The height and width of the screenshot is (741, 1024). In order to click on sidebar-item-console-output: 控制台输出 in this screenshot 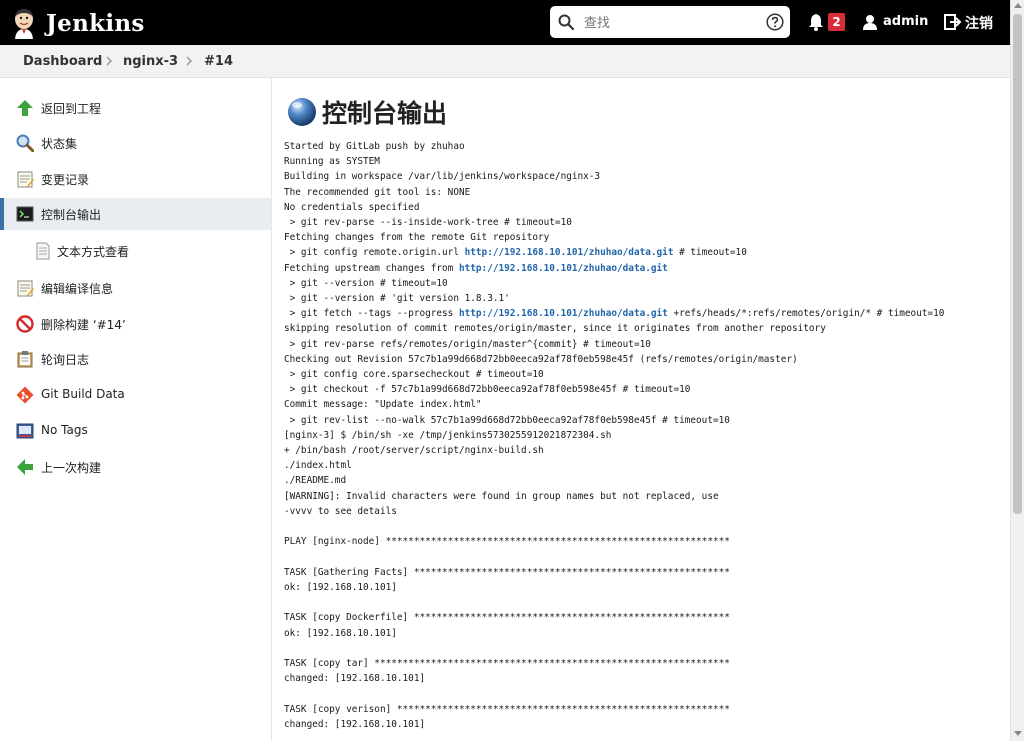, I will do `click(135, 214)`.